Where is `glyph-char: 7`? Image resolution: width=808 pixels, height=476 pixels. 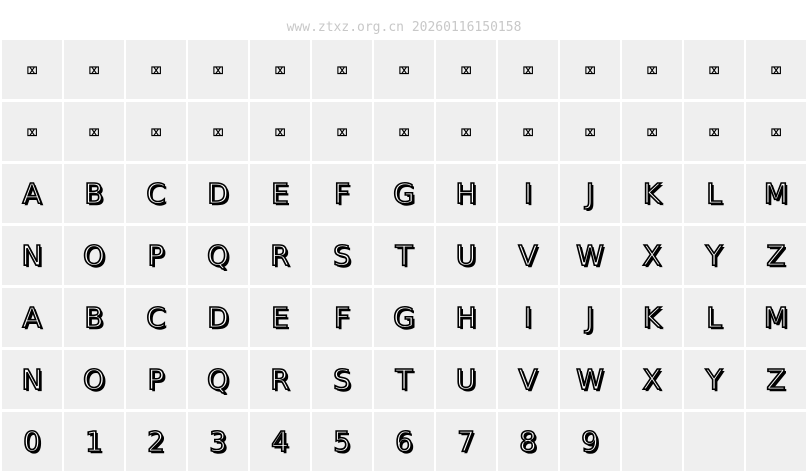 glyph-char: 7 is located at coordinates (465, 441).